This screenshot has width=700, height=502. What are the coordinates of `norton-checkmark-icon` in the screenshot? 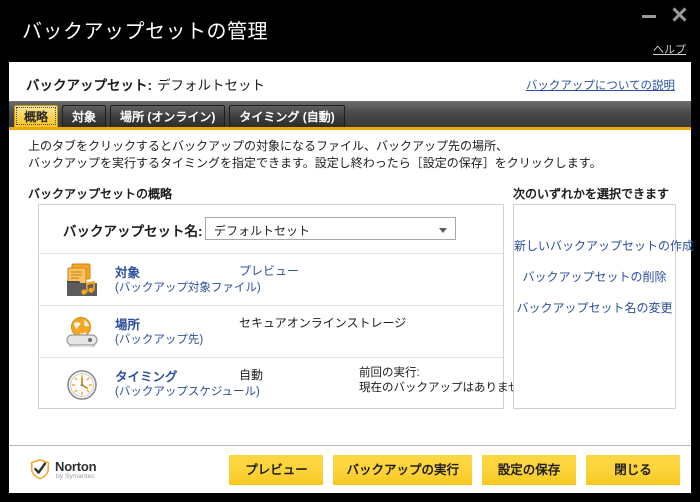 It's located at (40, 469).